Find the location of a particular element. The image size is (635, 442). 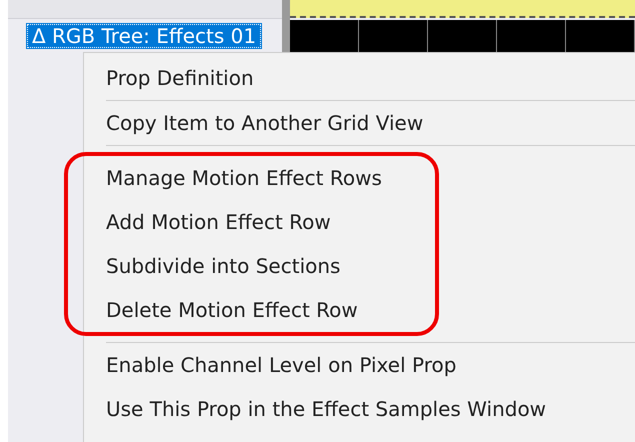

tree-item: Δ RGB Tree: Effects 01 is located at coordinates (144, 36).